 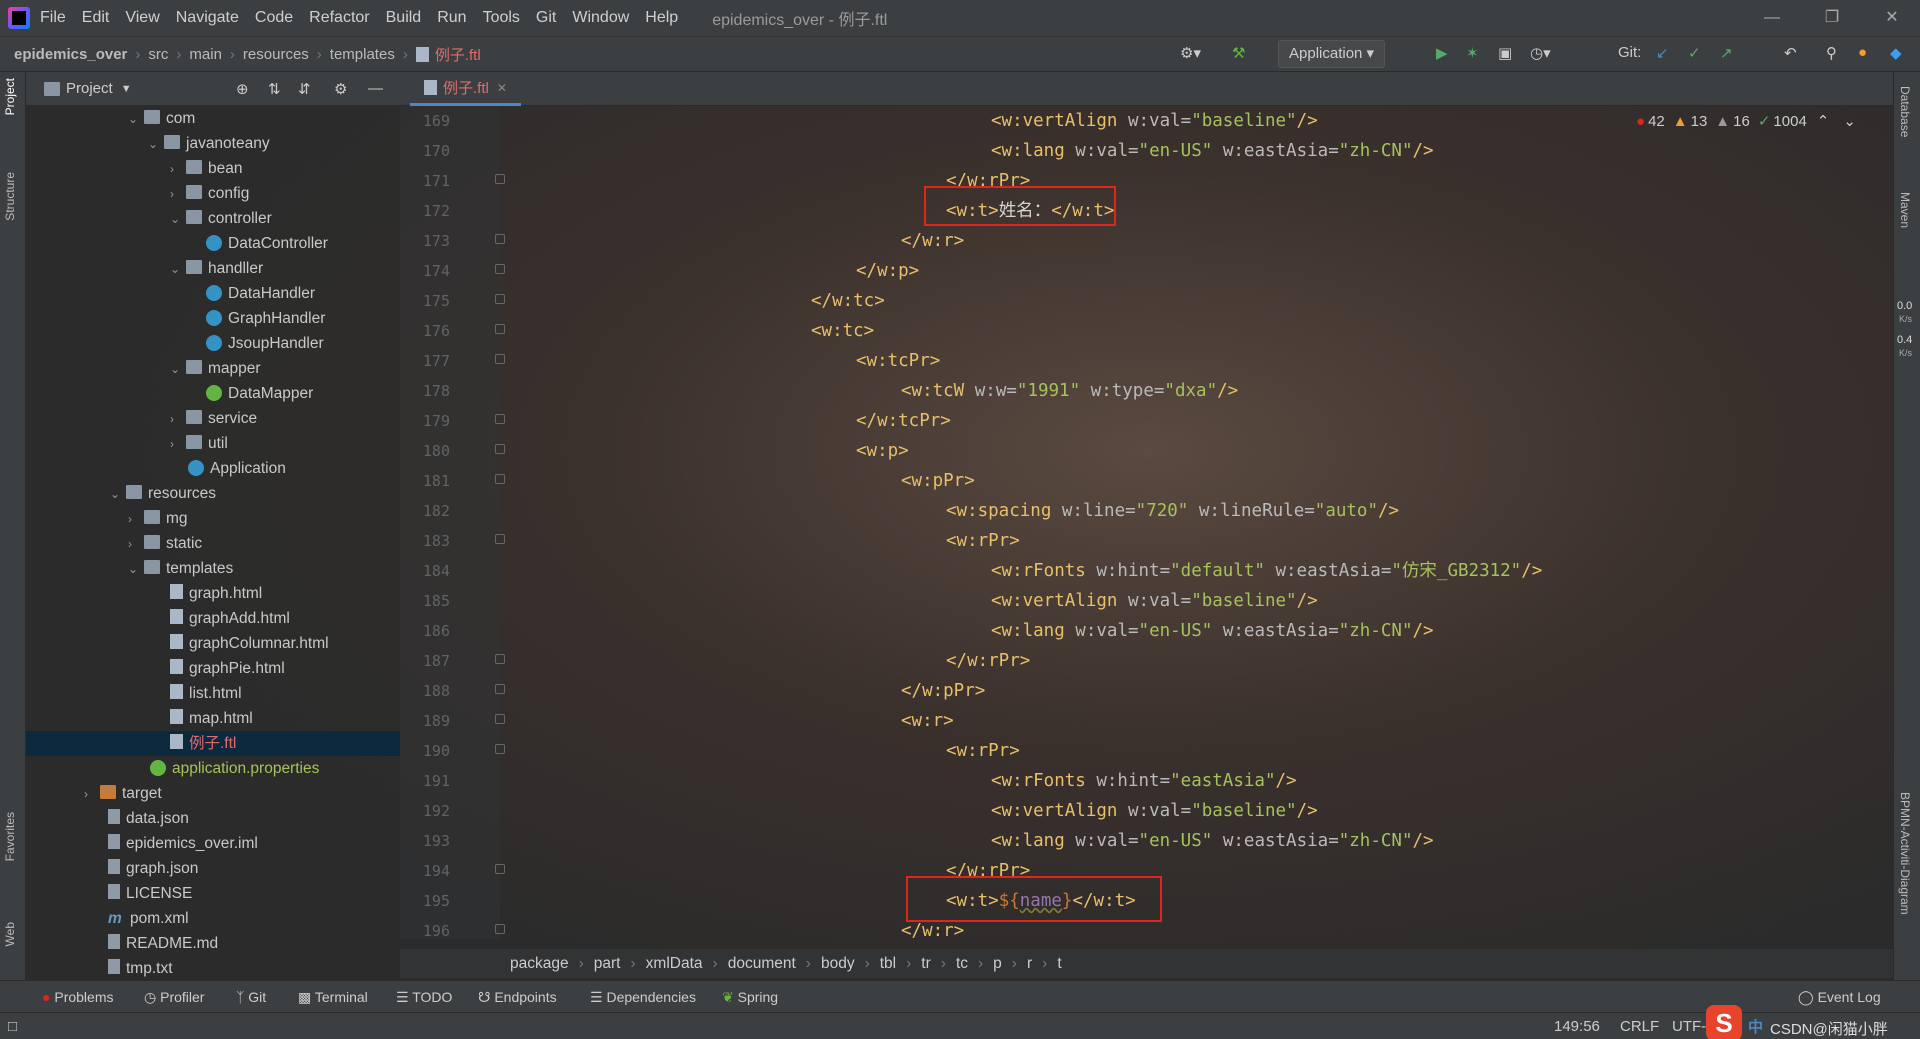 I want to click on menu-edit: Edit, so click(x=96, y=18).